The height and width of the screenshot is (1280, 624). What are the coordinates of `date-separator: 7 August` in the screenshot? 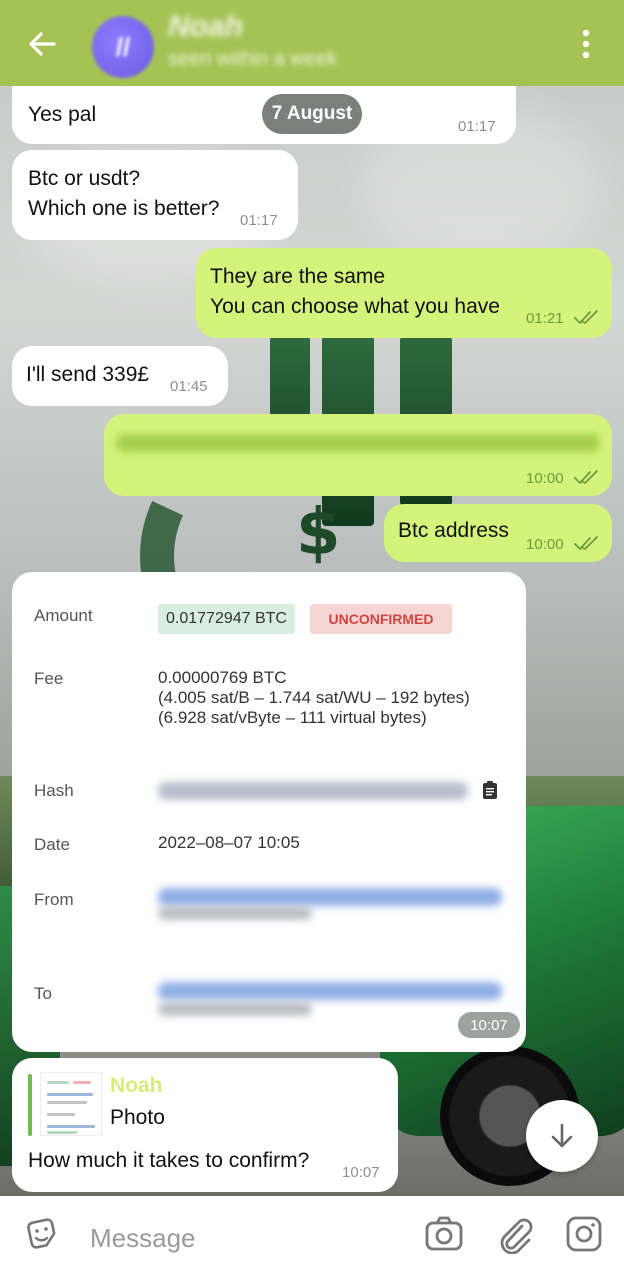 It's located at (312, 114).